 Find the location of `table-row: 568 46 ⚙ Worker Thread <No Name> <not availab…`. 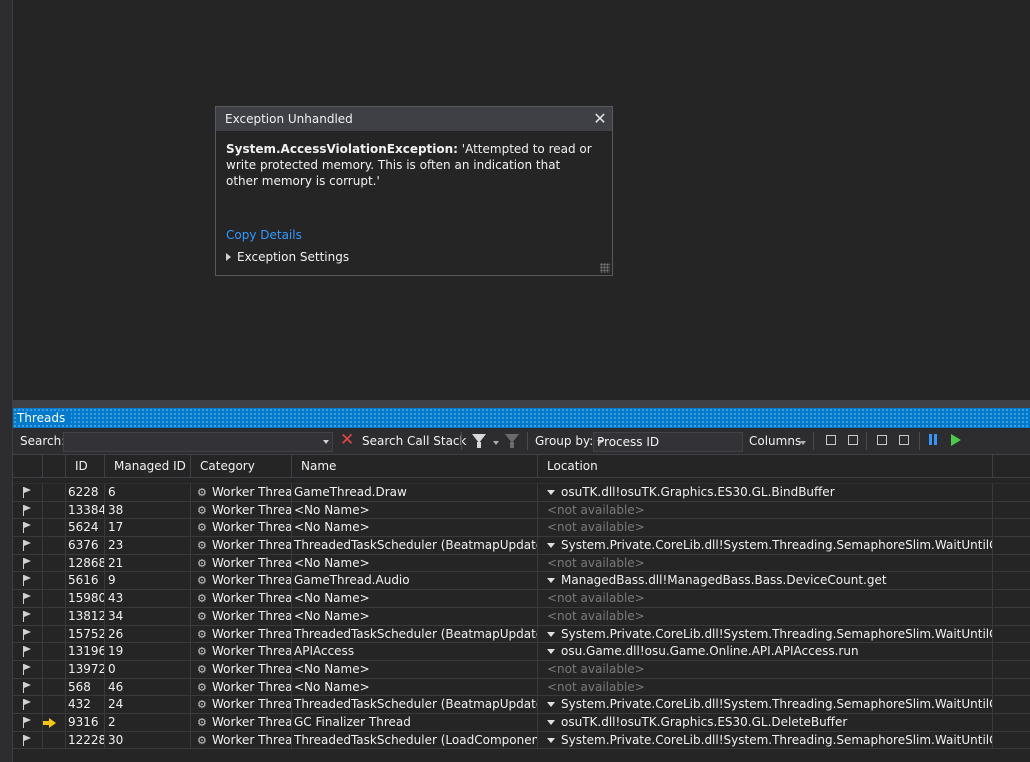

table-row: 568 46 ⚙ Worker Thread <No Name> <not availab… is located at coordinates (521, 687).